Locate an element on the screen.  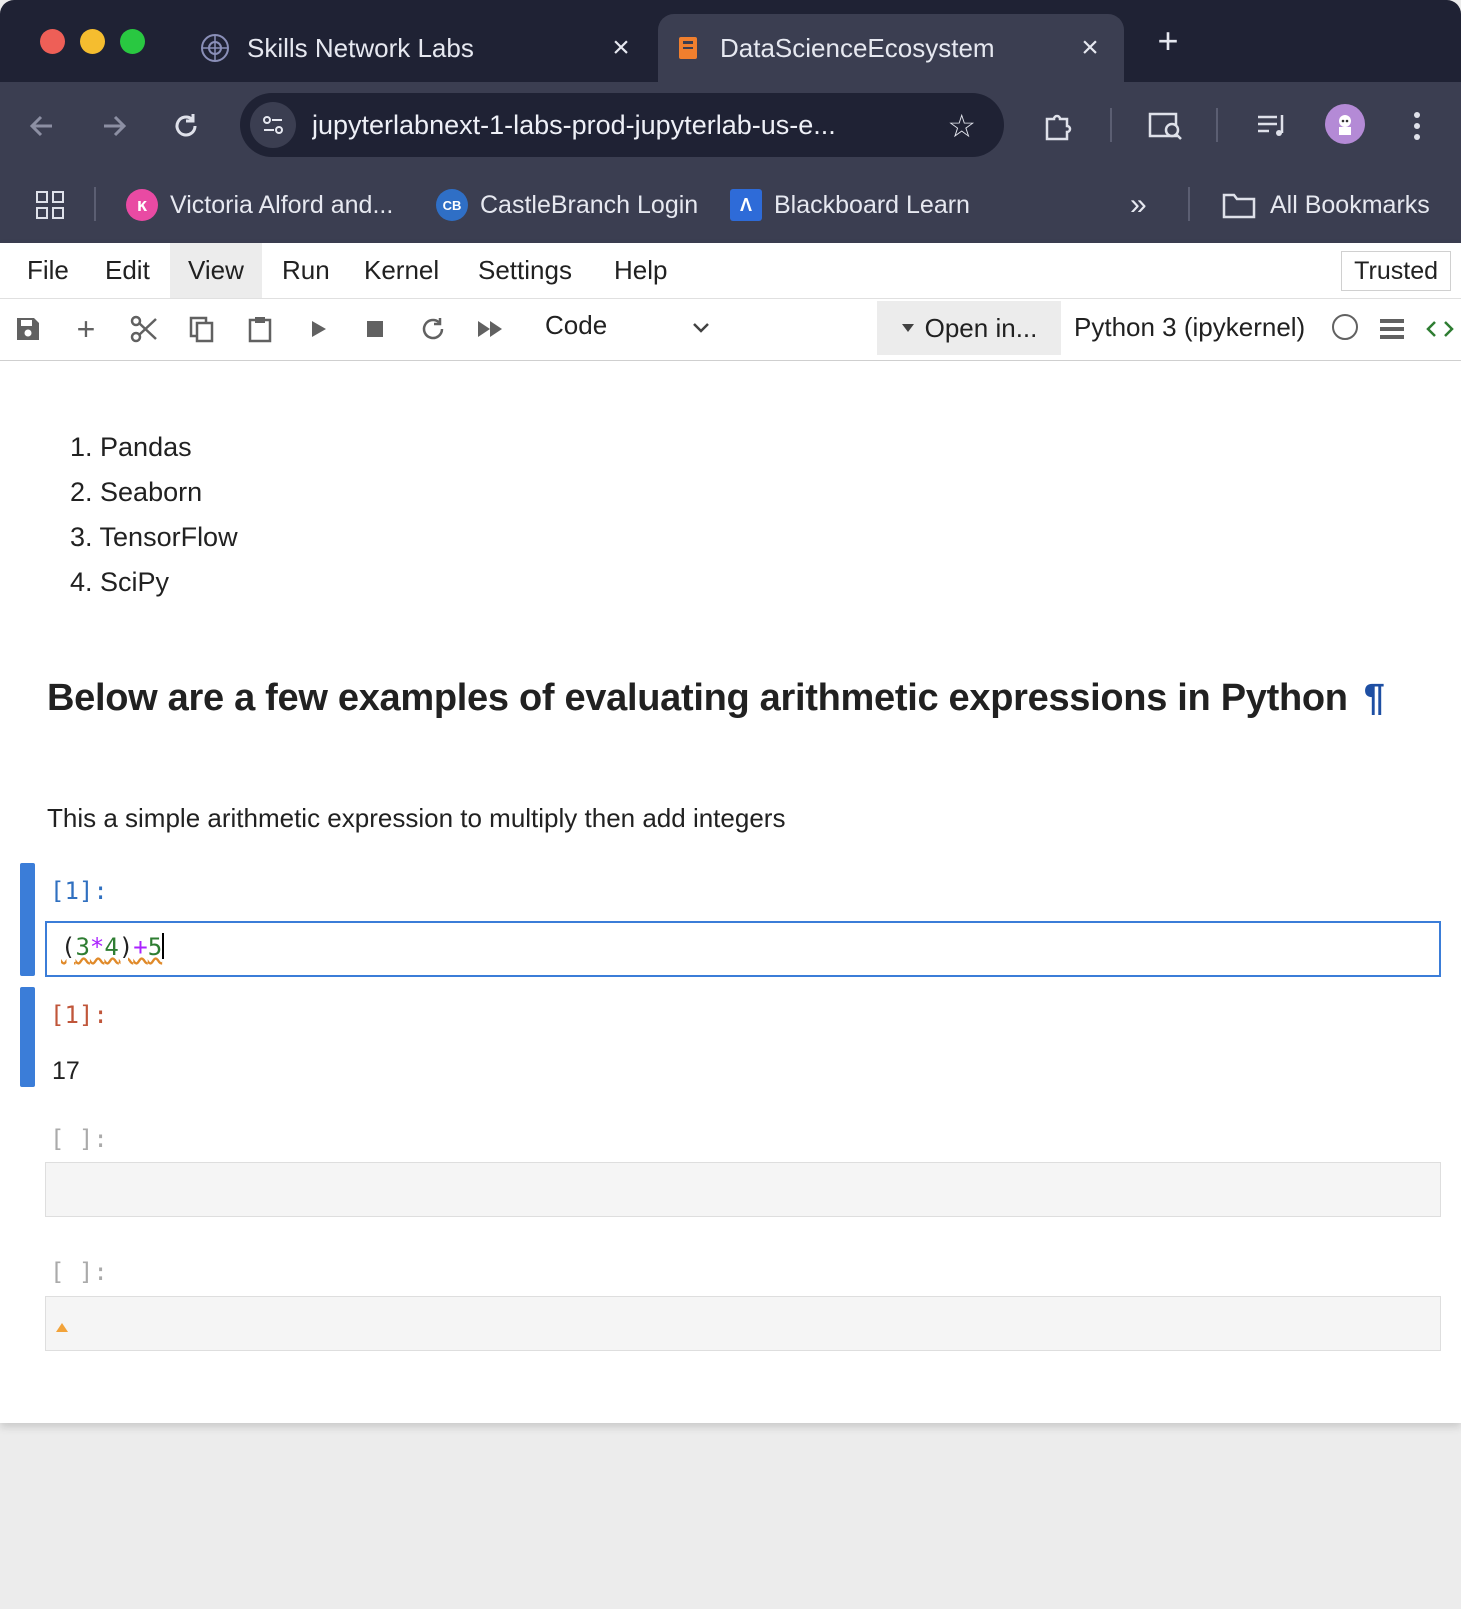
tab-title: Skills Network Labs is located at coordinates (360, 47).